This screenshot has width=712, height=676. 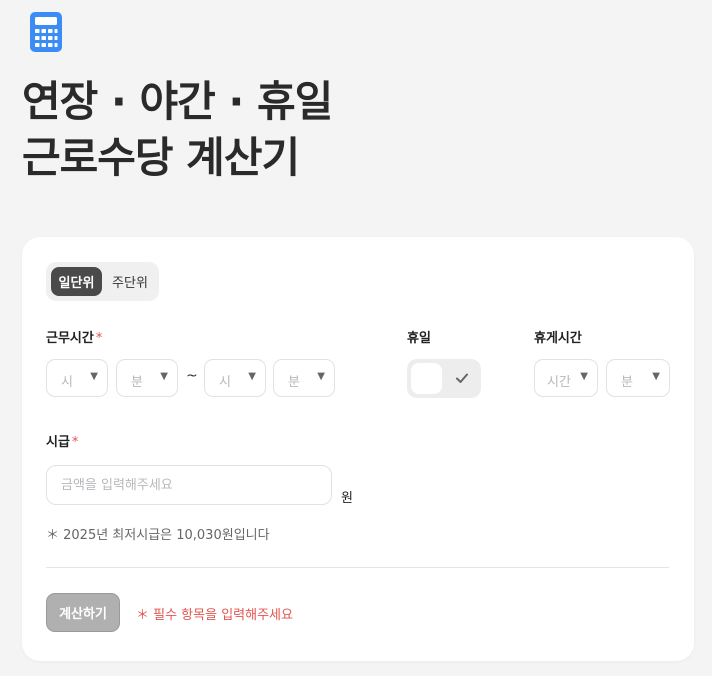 I want to click on holiday-label: 휴일, so click(x=419, y=338).